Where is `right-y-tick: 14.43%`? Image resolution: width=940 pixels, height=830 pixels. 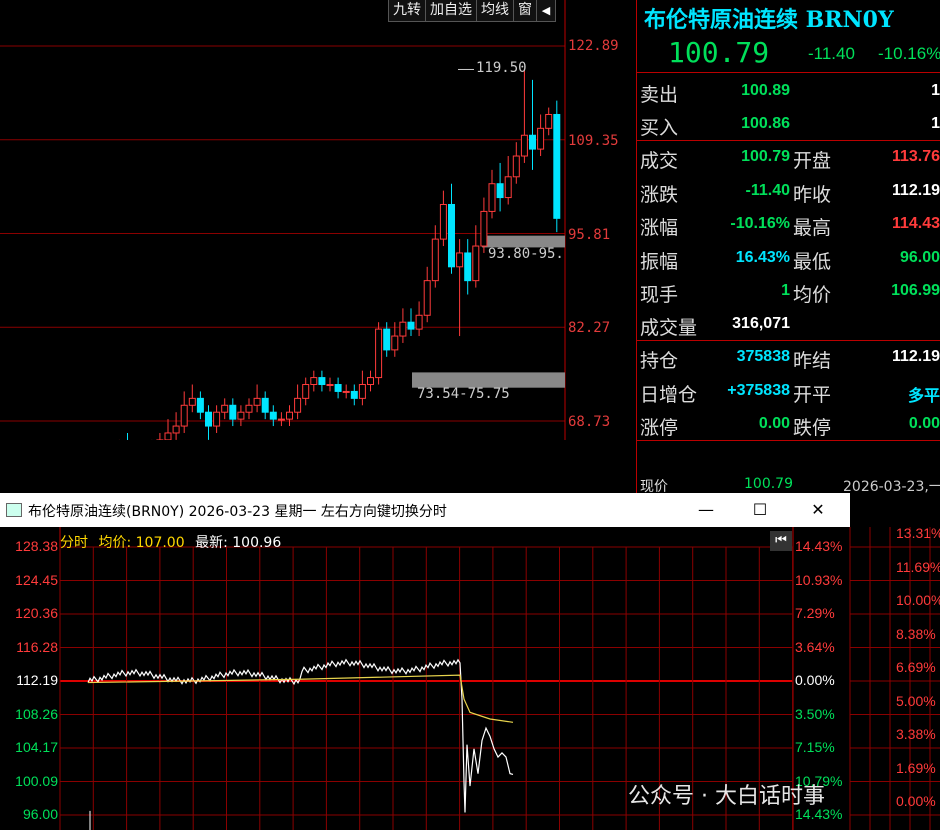 right-y-tick: 14.43% is located at coordinates (819, 546).